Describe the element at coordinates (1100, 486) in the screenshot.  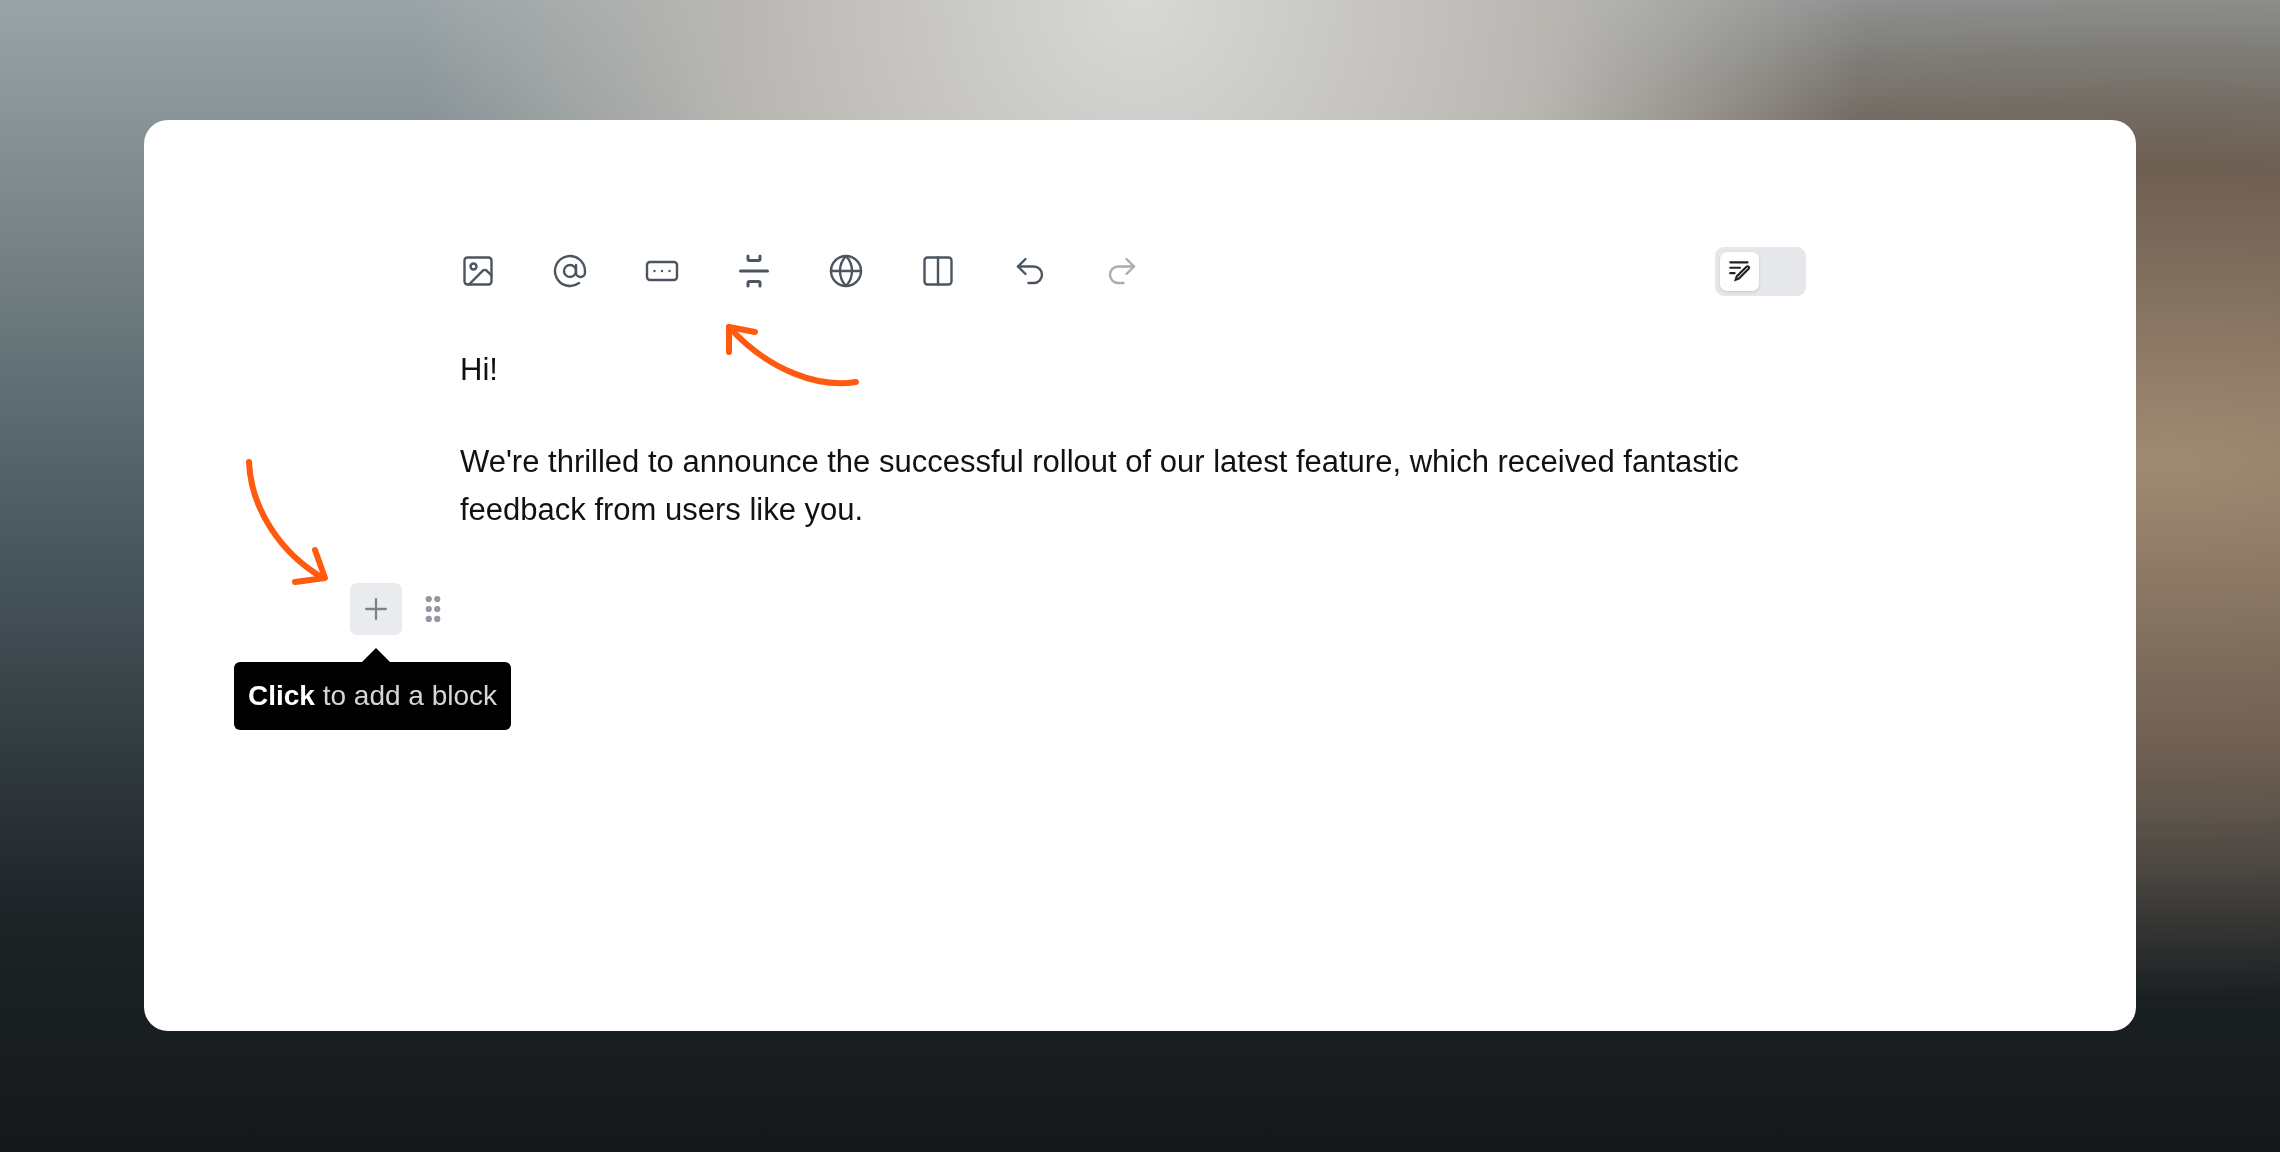
I see `paragraph-text: We're thrilled to announce the successful rollout of our latest feature, which received fantastic feedback from users like you.` at that location.